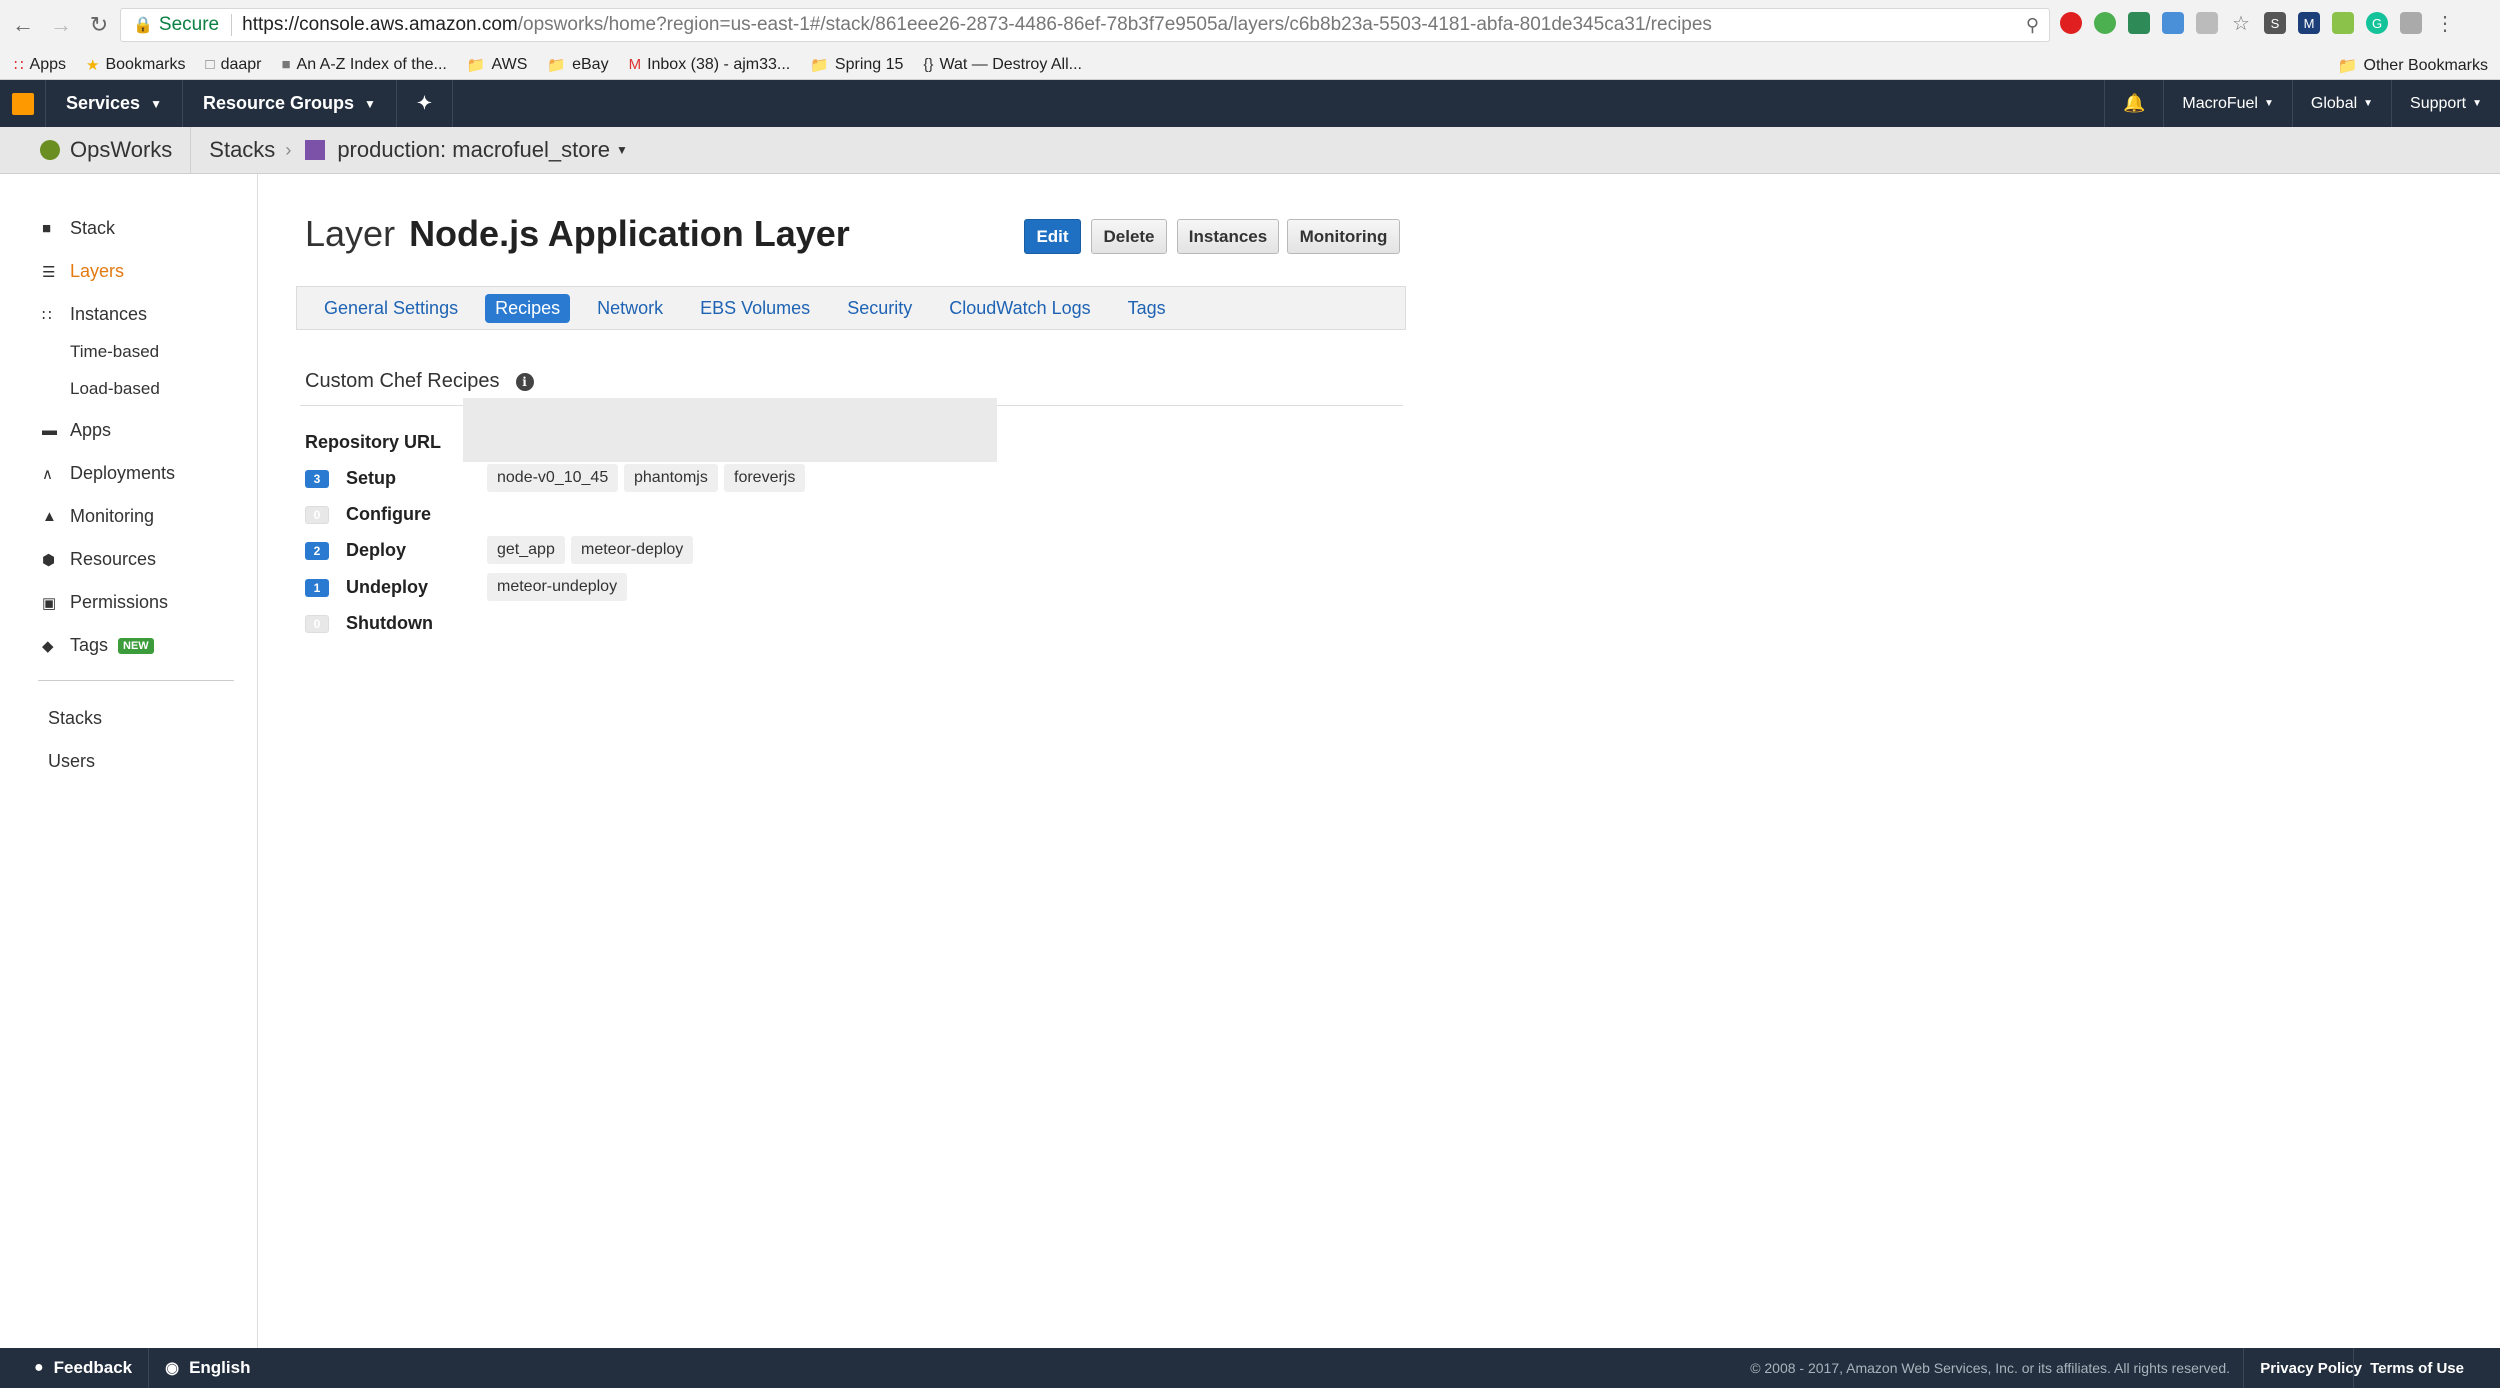  I want to click on camera-icon, so click(2411, 23).